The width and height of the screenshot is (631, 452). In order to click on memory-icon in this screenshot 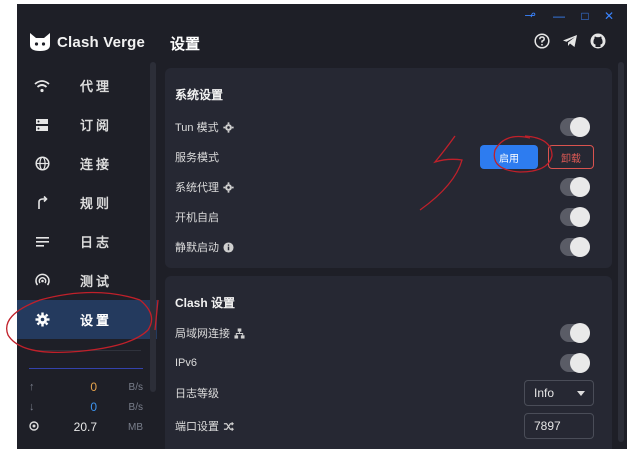, I will do `click(37, 427)`.